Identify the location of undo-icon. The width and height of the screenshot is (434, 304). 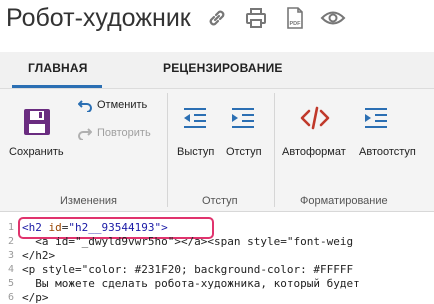
(84, 108).